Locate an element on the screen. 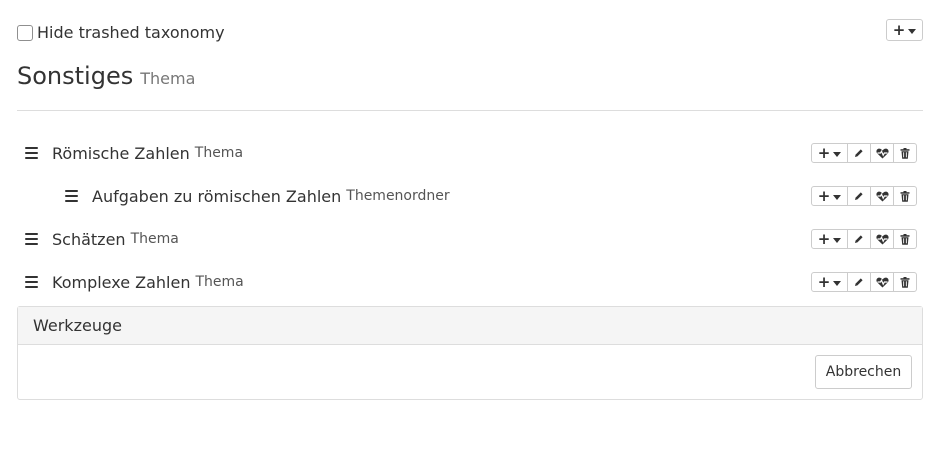 The height and width of the screenshot is (450, 941). tree-item-title: Aufgaben zu römischen Zahlen is located at coordinates (216, 196).